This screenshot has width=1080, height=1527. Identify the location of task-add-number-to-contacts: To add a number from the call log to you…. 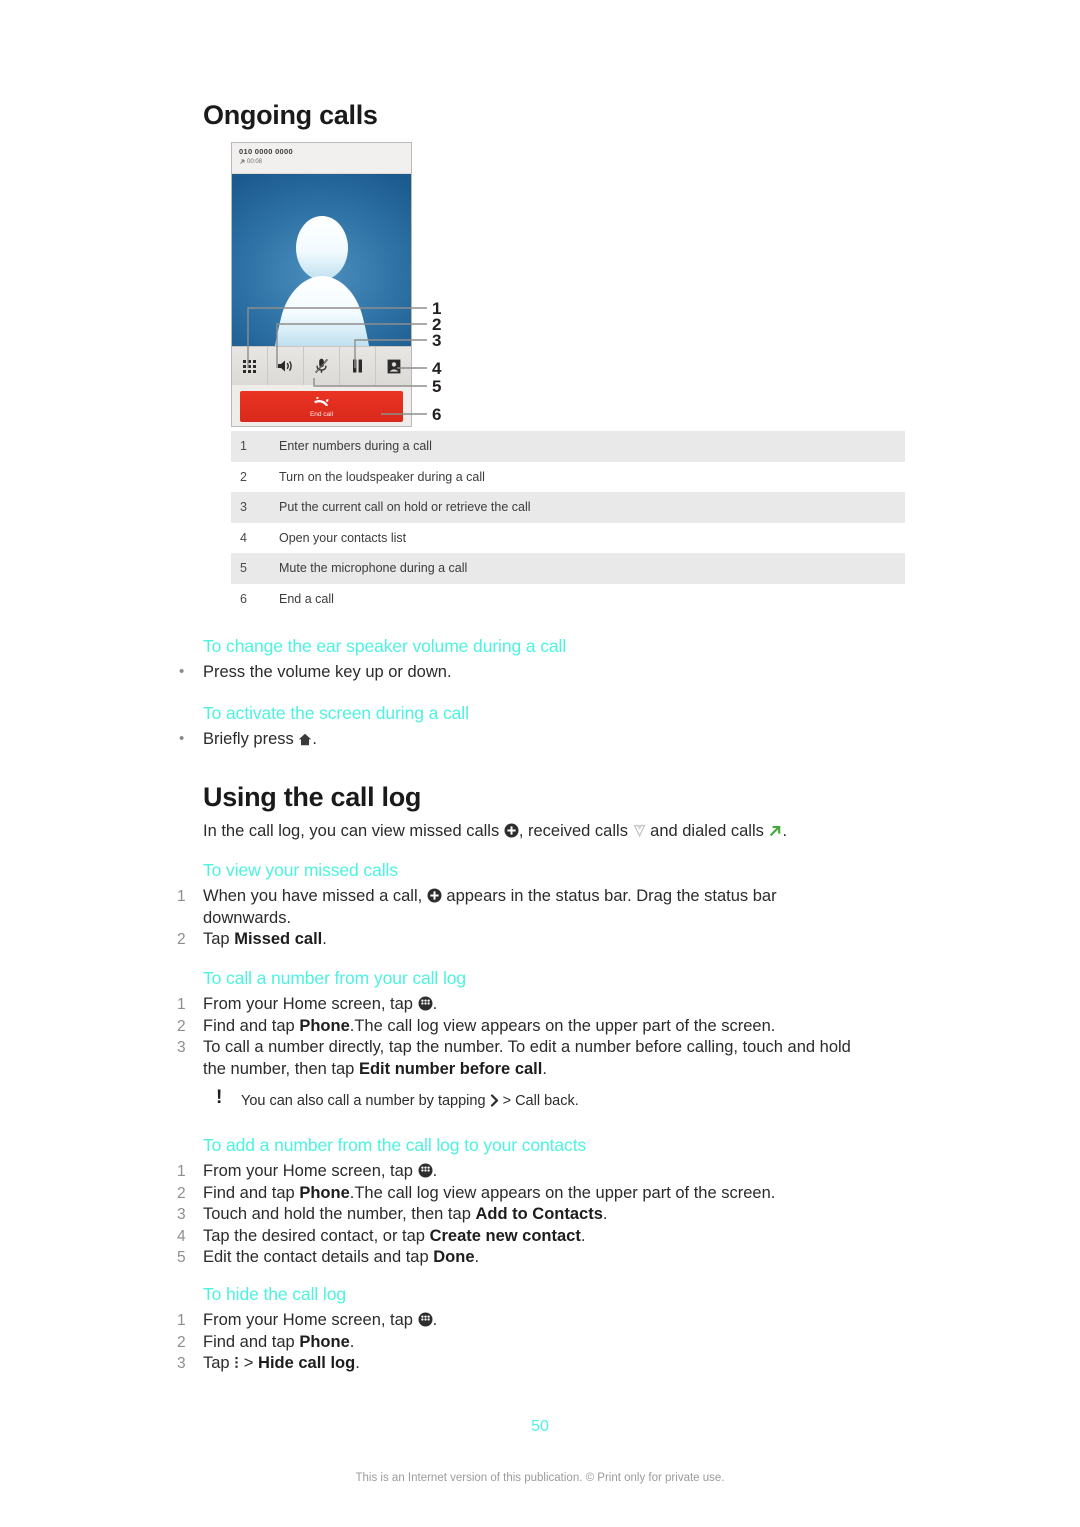
(540, 1202).